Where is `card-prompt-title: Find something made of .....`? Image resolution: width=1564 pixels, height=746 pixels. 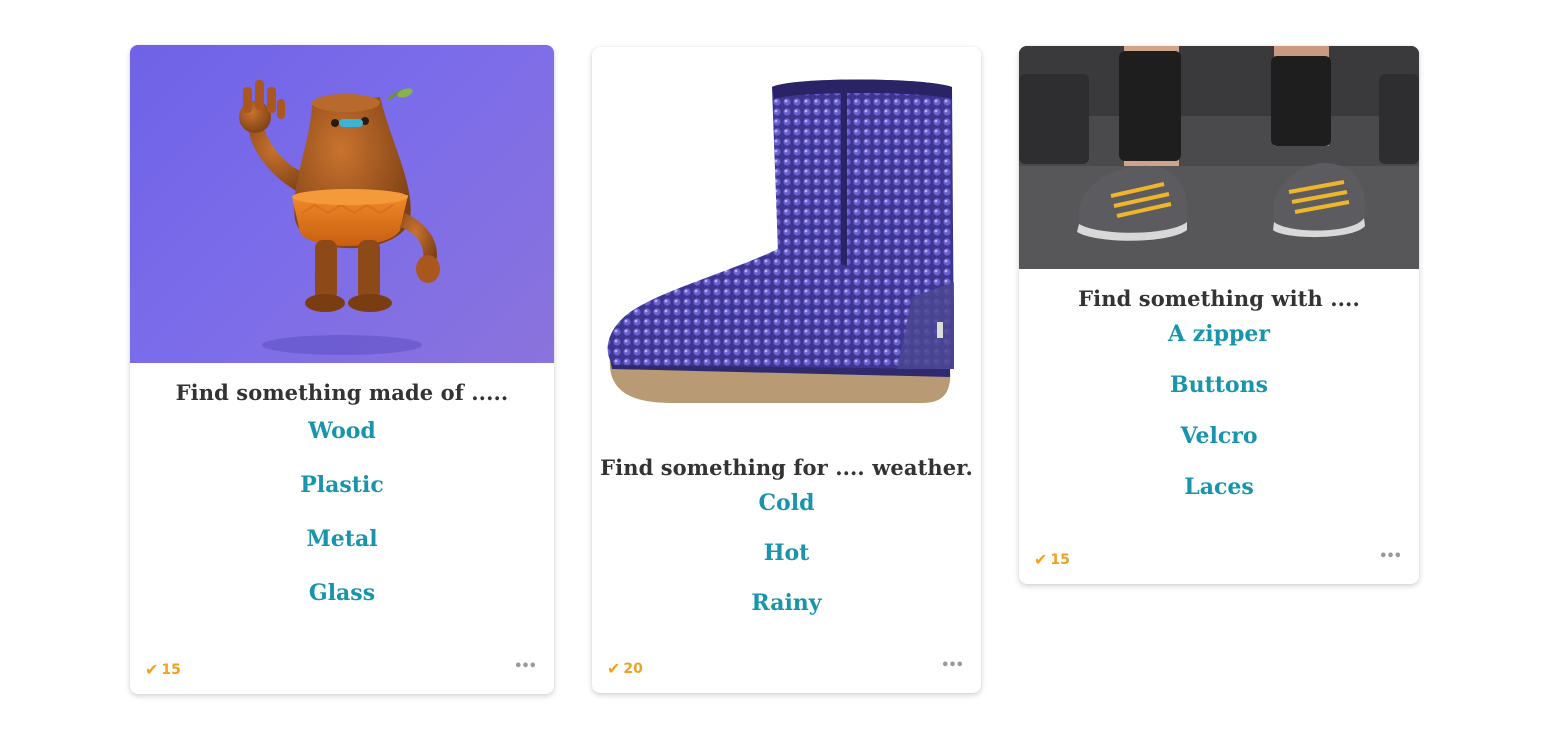
card-prompt-title: Find something made of ..... is located at coordinates (342, 392).